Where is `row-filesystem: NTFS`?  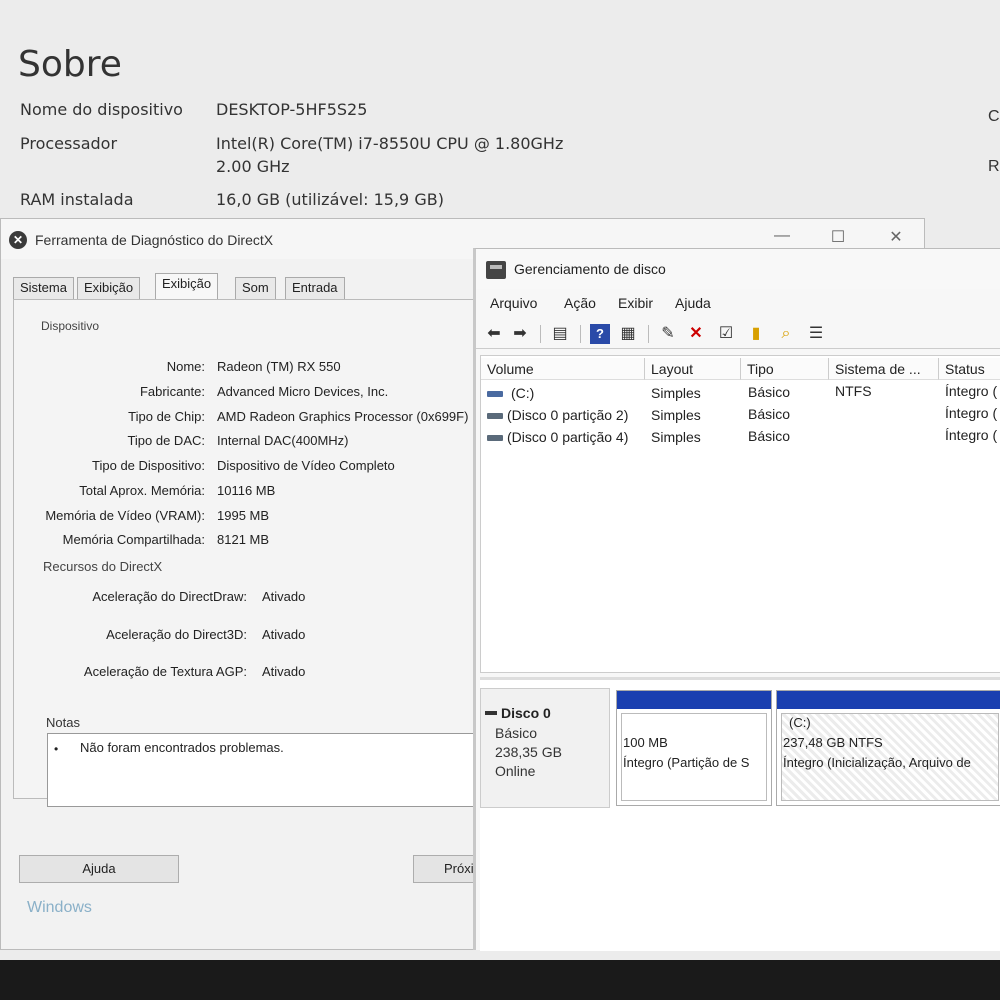
row-filesystem: NTFS is located at coordinates (853, 391).